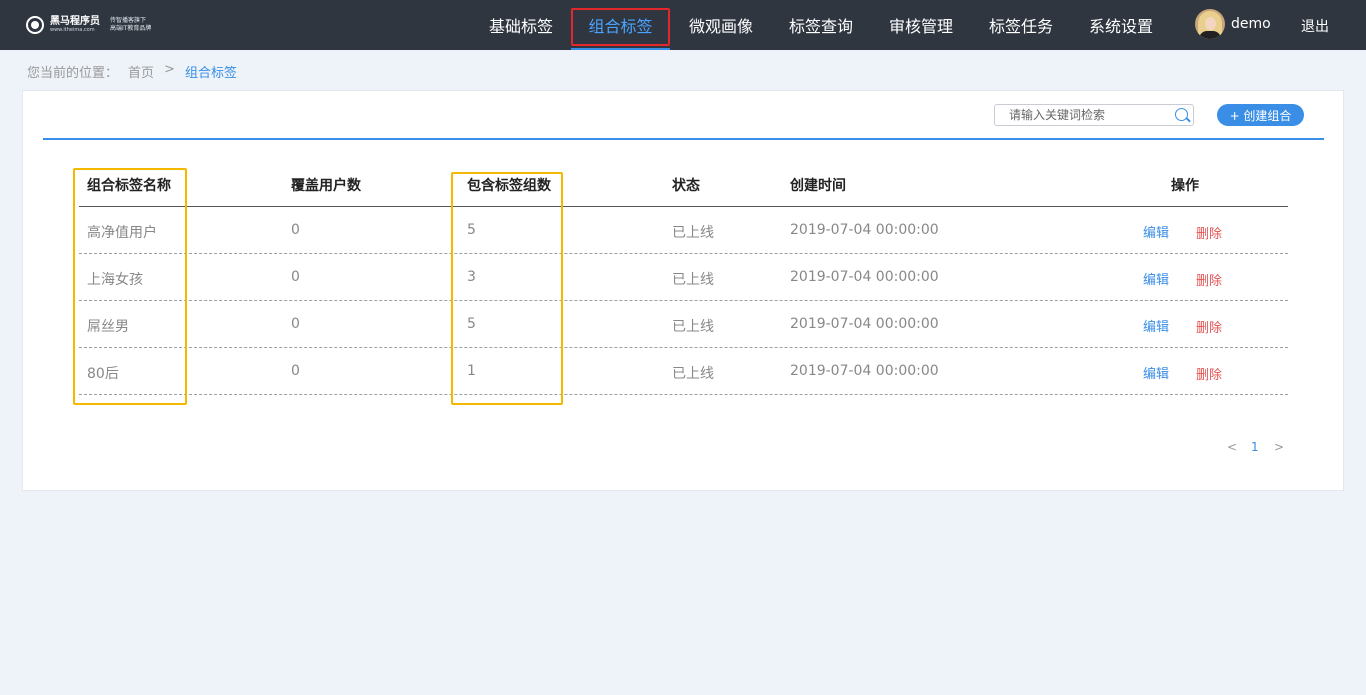 This screenshot has height=695, width=1366. Describe the element at coordinates (1121, 25) in the screenshot. I see `nav-item-settings: 系统设置` at that location.